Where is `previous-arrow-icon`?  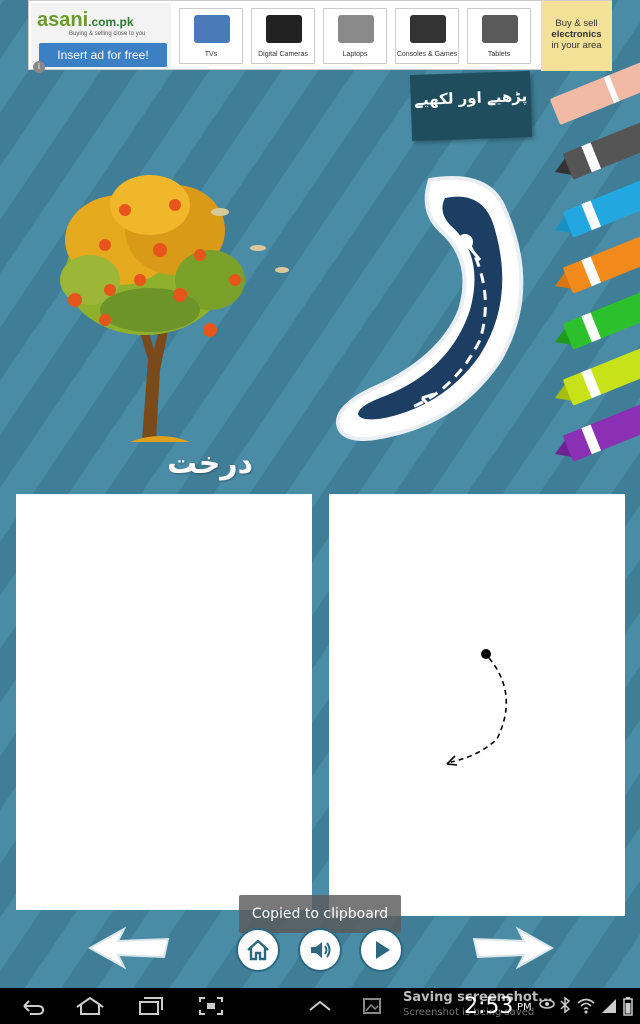
previous-arrow-icon is located at coordinates (129, 948).